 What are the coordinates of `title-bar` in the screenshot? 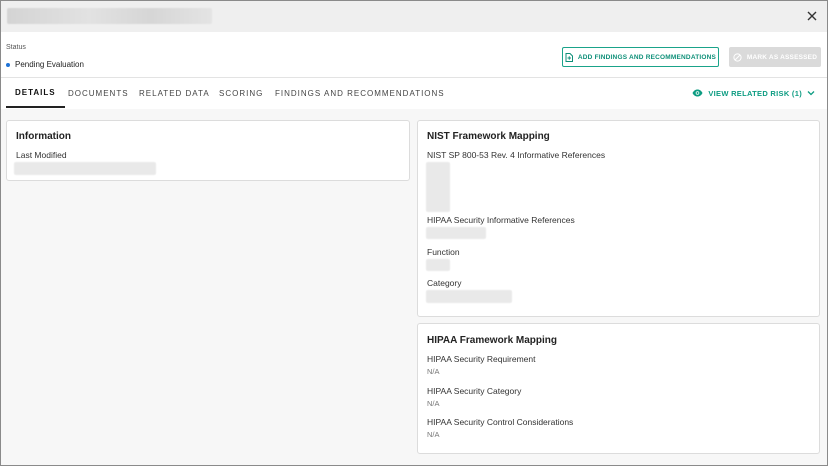 It's located at (414, 16).